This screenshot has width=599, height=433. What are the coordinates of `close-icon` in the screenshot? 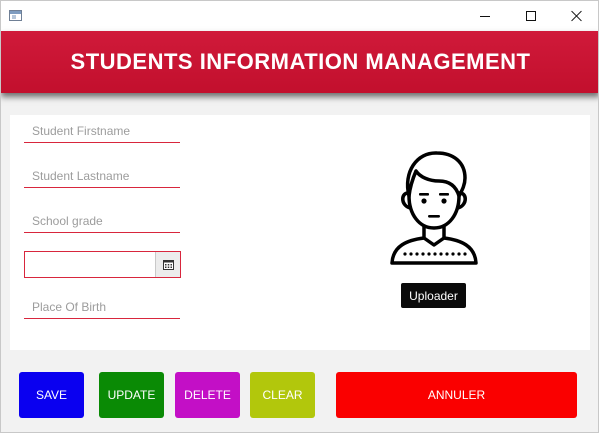 It's located at (577, 16).